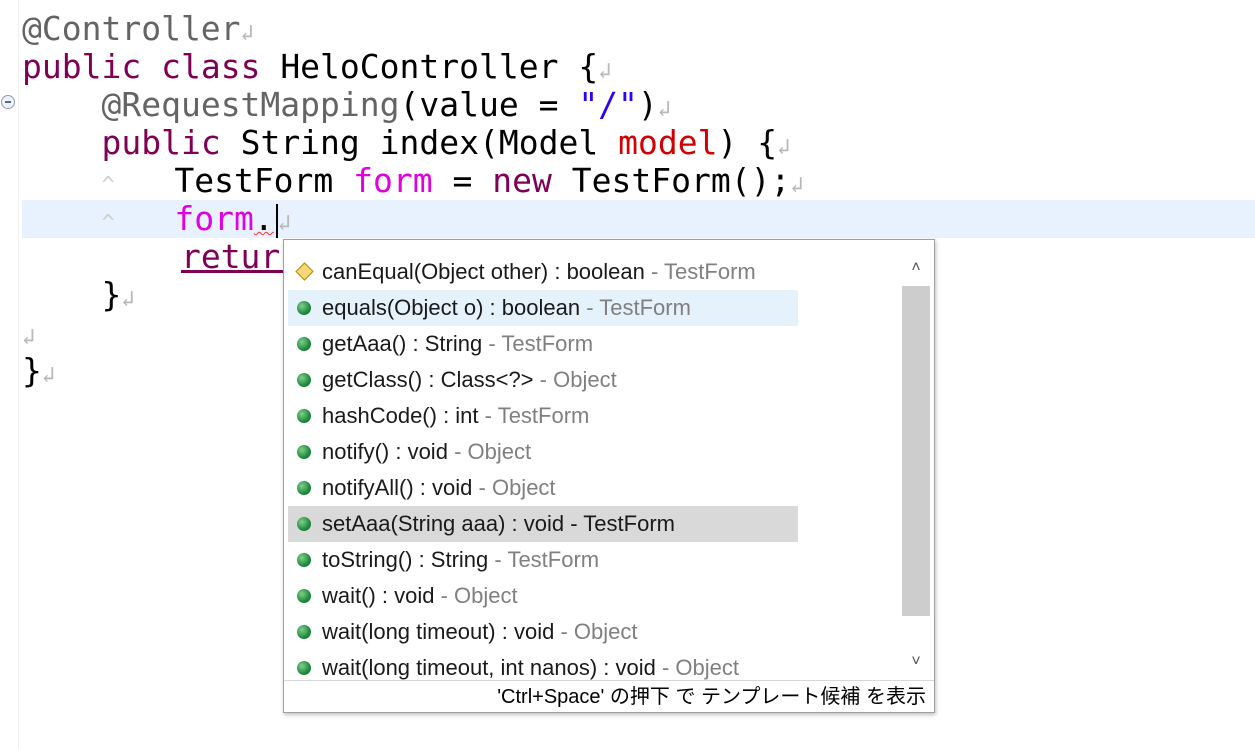  Describe the element at coordinates (419, 66) in the screenshot. I see `class-name: HeloController` at that location.